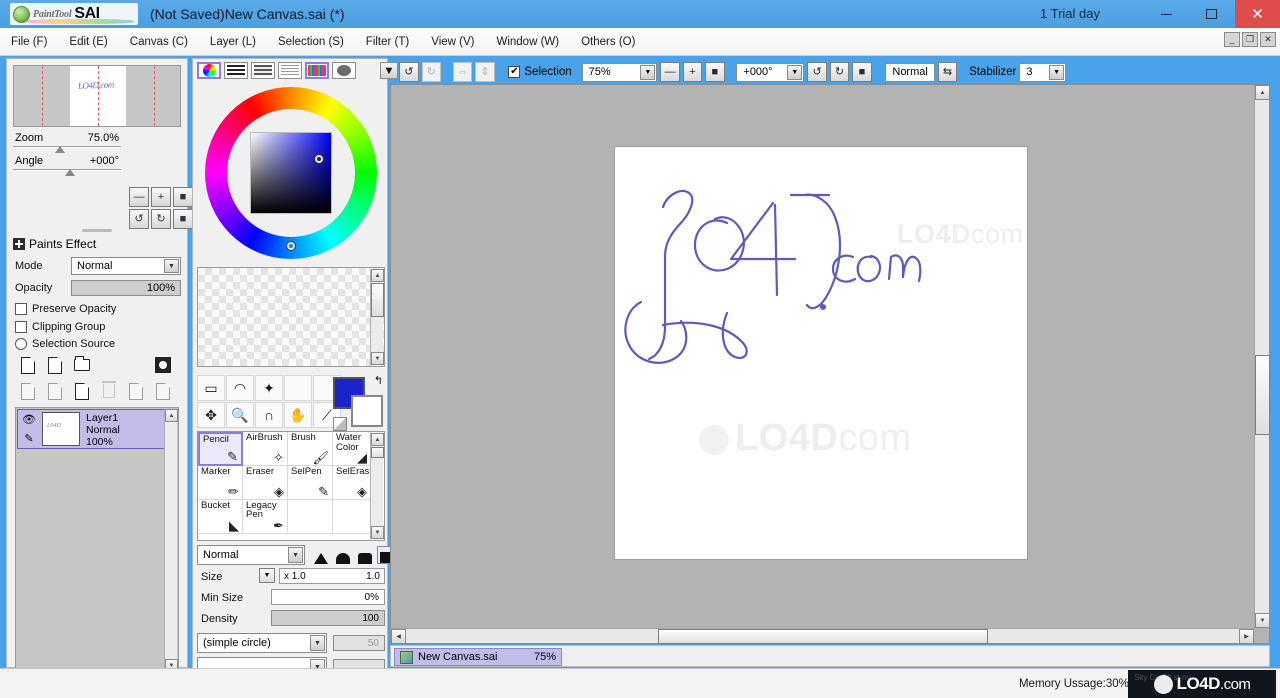 Image resolution: width=1280 pixels, height=698 pixels. I want to click on min-size-field: 0%, so click(328, 597).